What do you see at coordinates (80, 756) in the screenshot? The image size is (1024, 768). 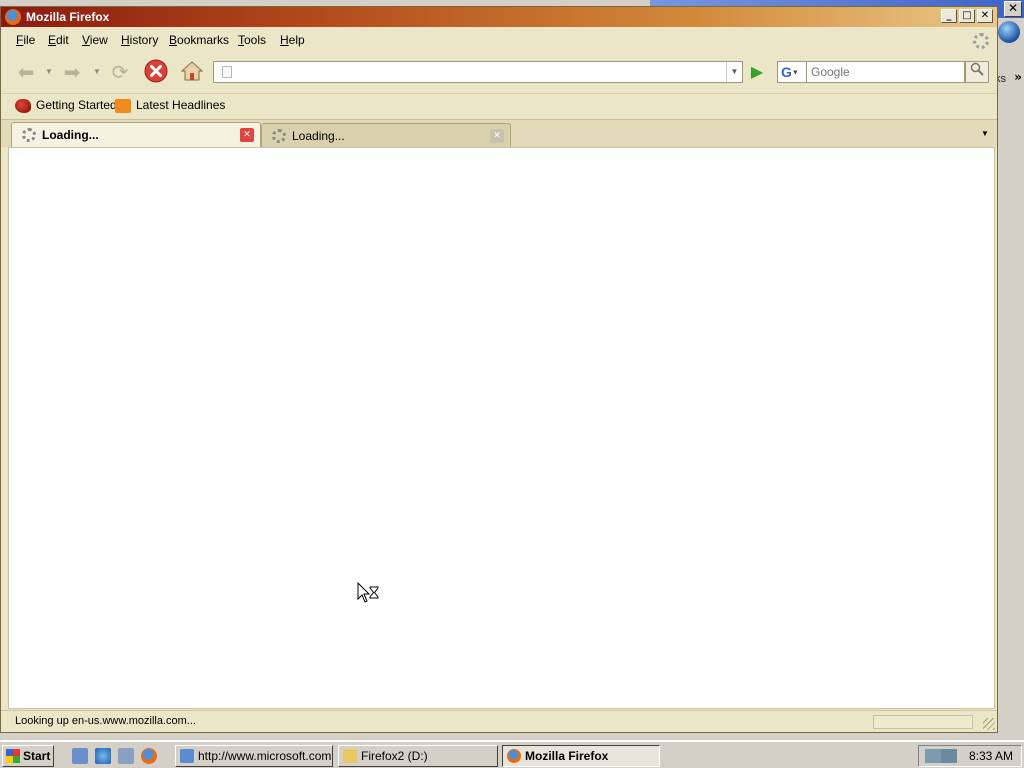 I see `show-desktop-icon` at bounding box center [80, 756].